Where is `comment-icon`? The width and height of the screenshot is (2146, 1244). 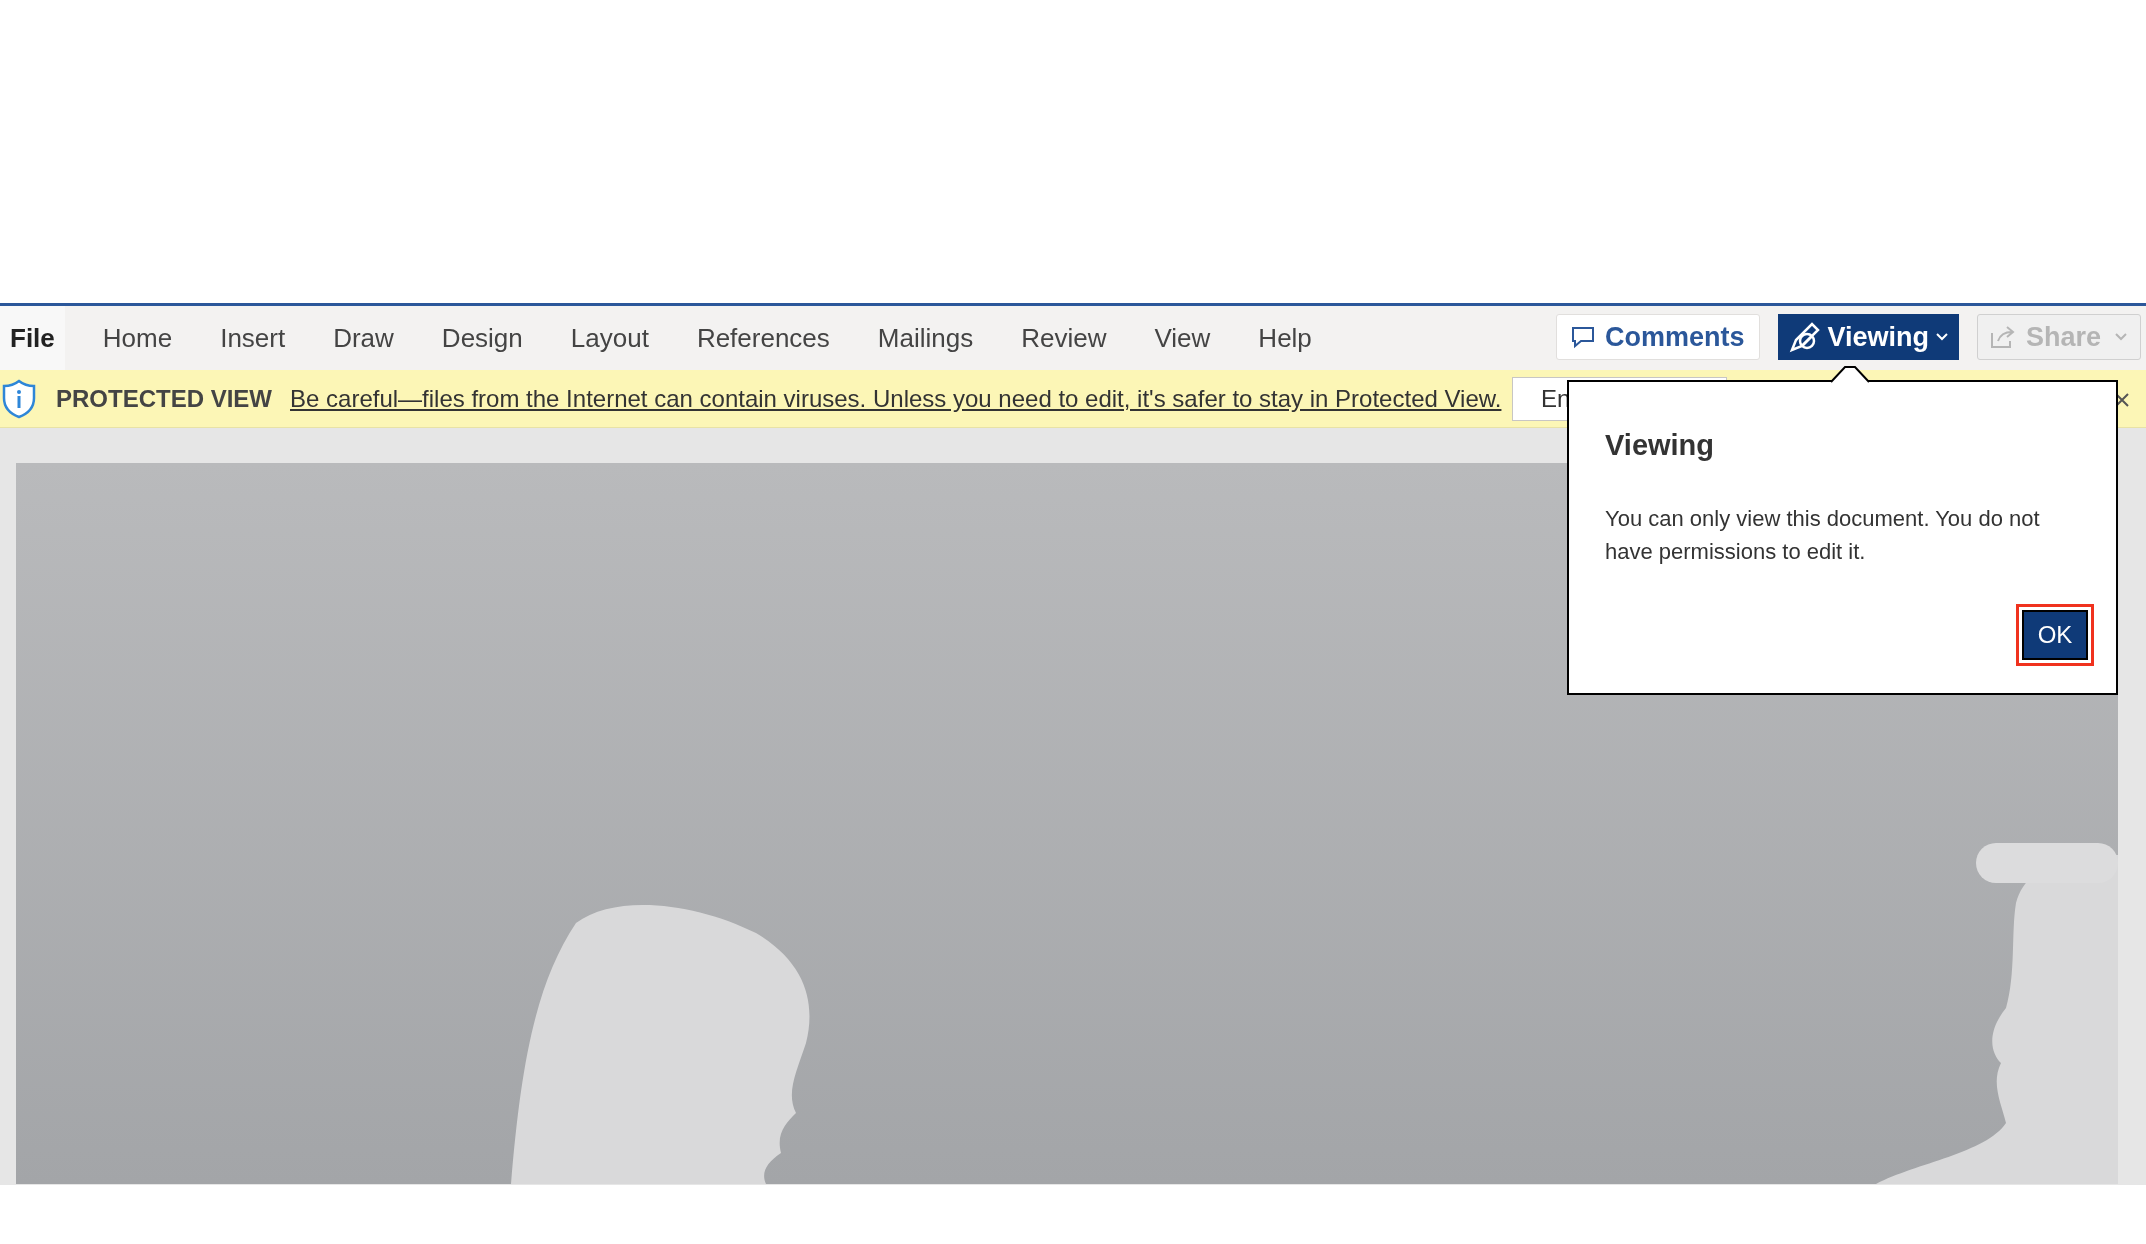
comment-icon is located at coordinates (1583, 337).